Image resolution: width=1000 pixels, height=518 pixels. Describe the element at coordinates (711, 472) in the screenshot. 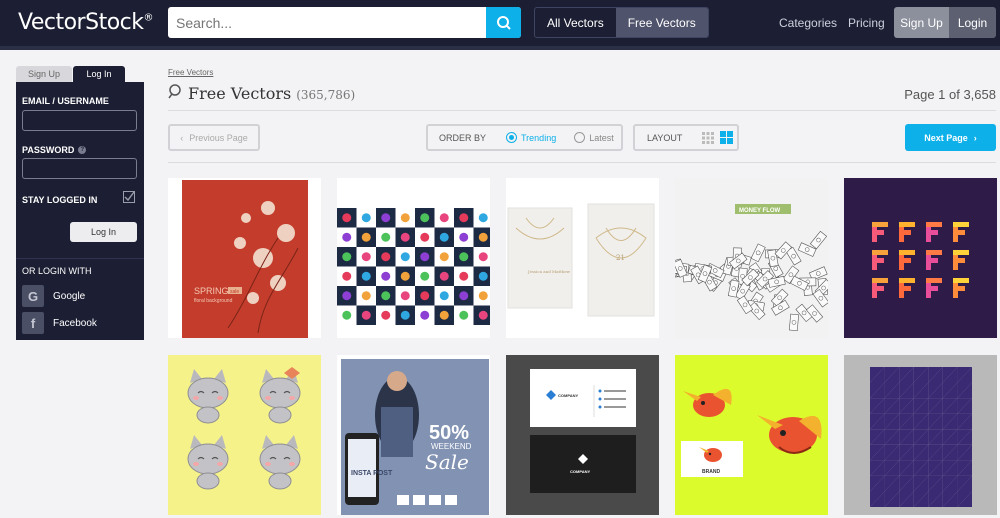

I see `bird-brand-text: BRAND` at that location.